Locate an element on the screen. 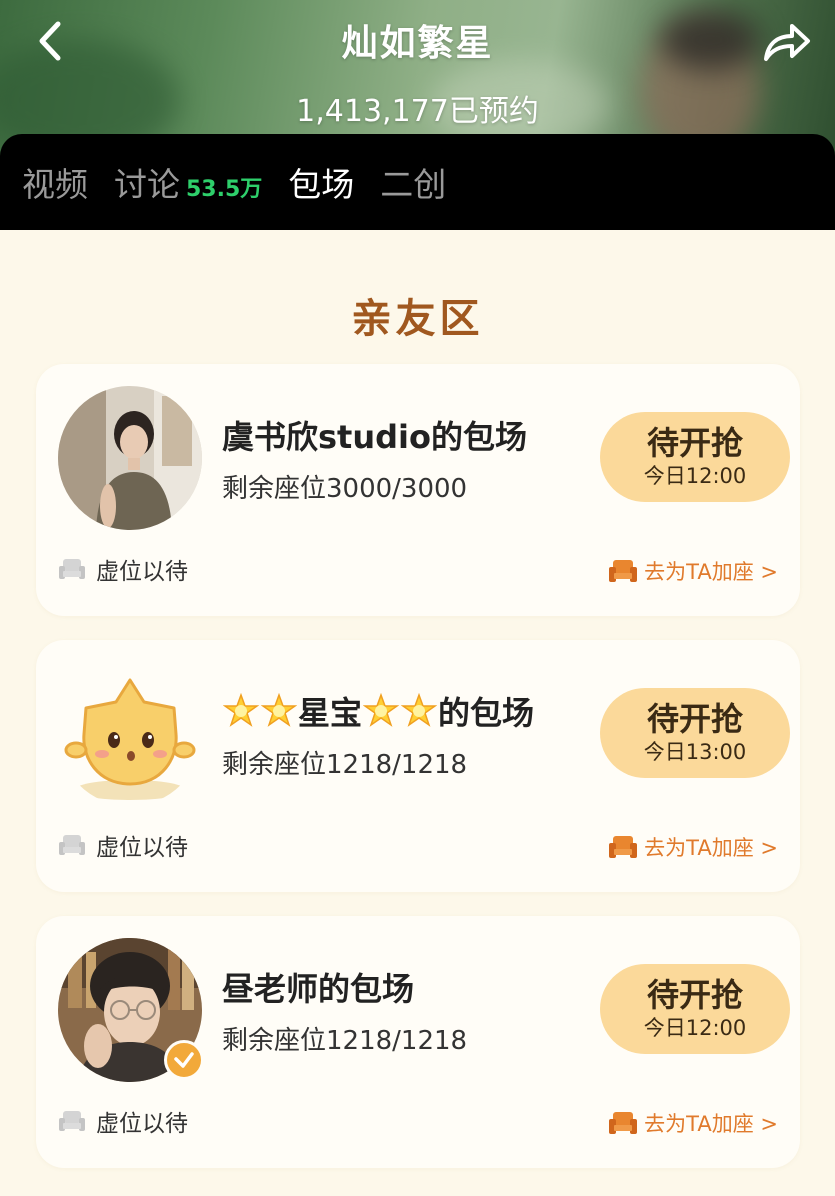 The width and height of the screenshot is (835, 1196). tab-fan-creations: 二创 is located at coordinates (413, 182).